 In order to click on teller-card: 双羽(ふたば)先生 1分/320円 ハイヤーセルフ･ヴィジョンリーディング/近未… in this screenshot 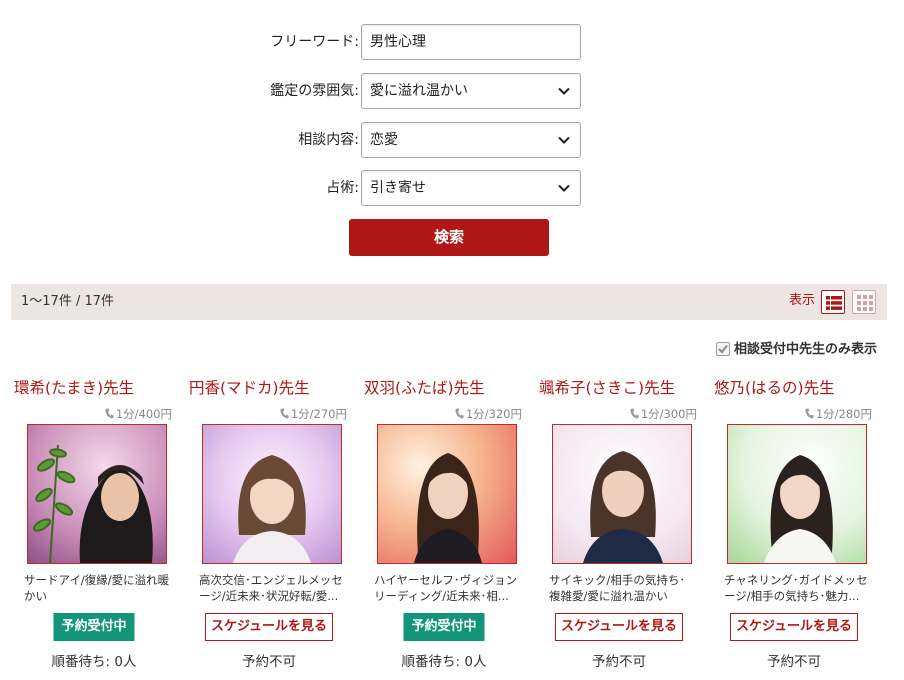, I will do `click(444, 526)`.